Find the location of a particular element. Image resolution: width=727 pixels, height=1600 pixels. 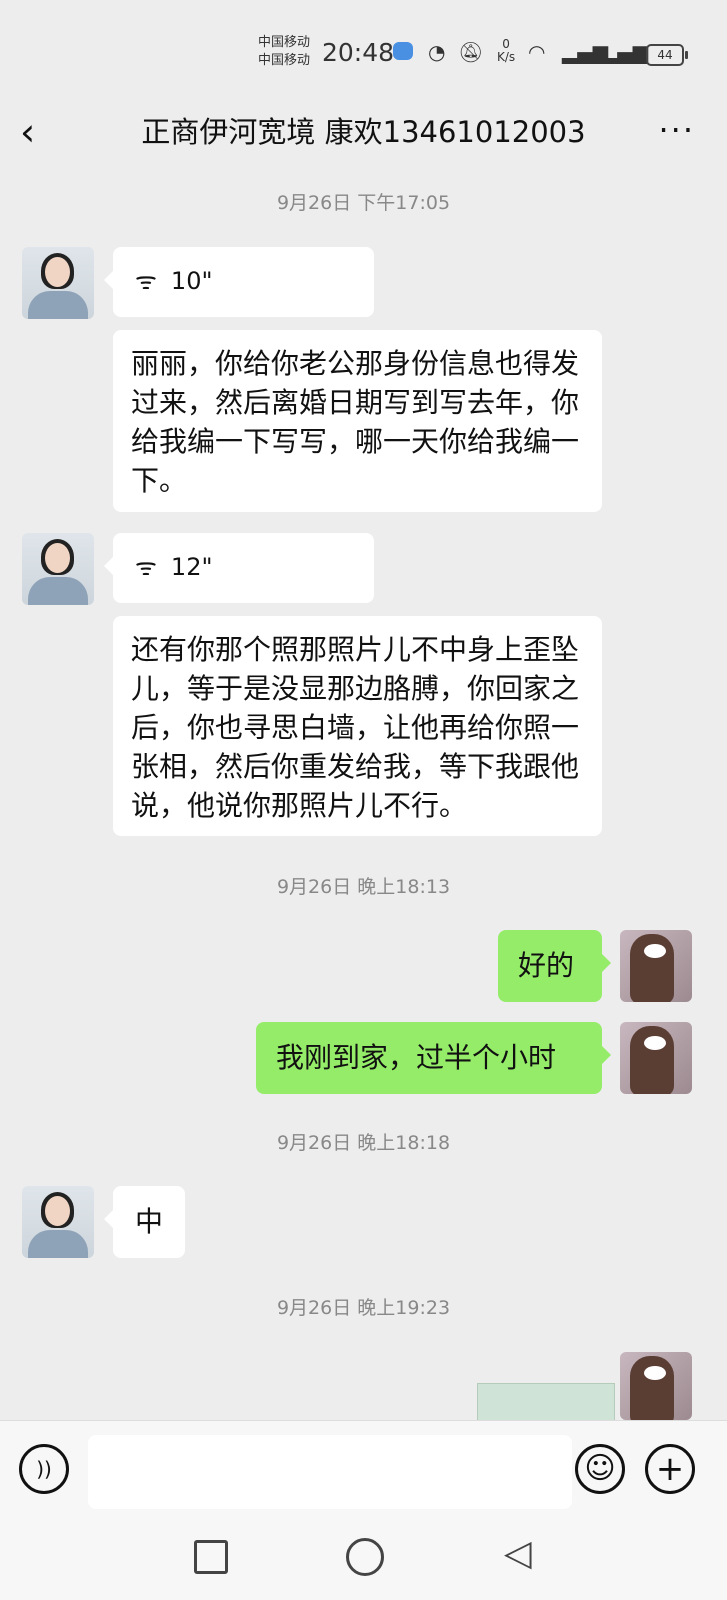

signal-icon-2: ▂▄▆ is located at coordinates (625, 52).